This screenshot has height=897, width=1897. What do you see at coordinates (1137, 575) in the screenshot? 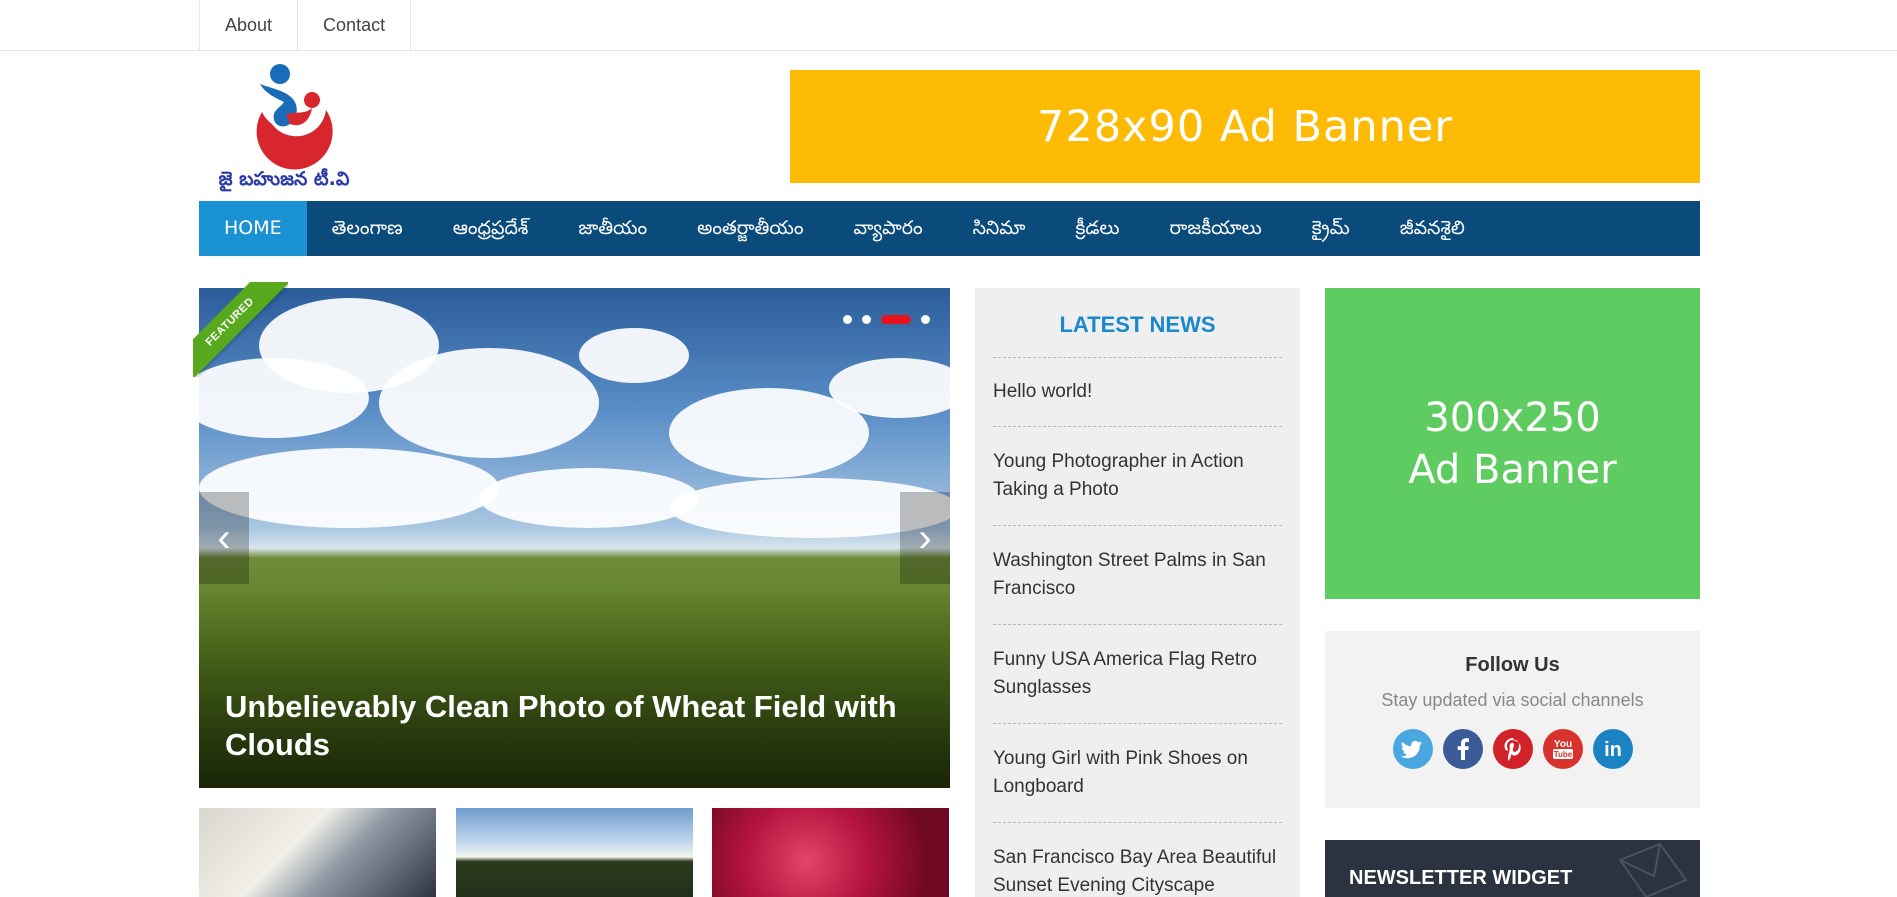
I see `news-item: Washington Street Palms in San Francisco` at bounding box center [1137, 575].